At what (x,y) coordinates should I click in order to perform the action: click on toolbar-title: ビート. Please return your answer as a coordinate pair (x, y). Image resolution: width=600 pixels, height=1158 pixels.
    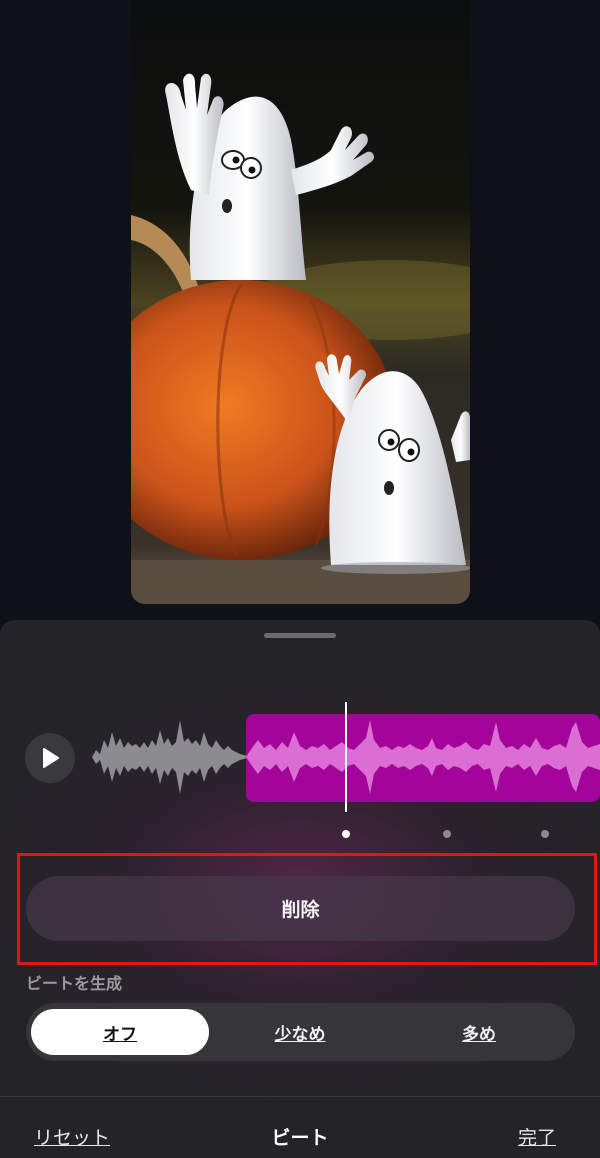
    Looking at the image, I should click on (300, 1138).